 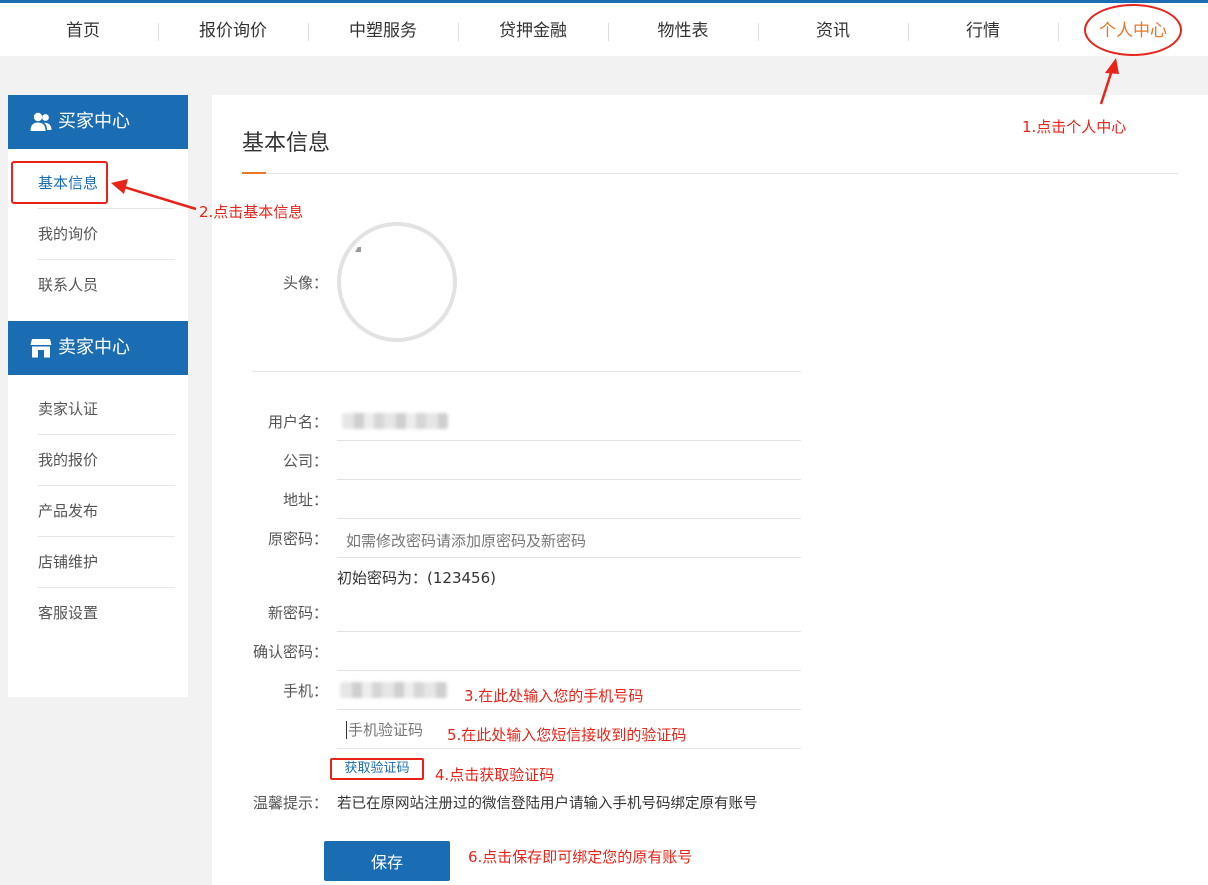 I want to click on old-password-input: 如需修改密码请添加原密码及新密码, so click(x=466, y=540).